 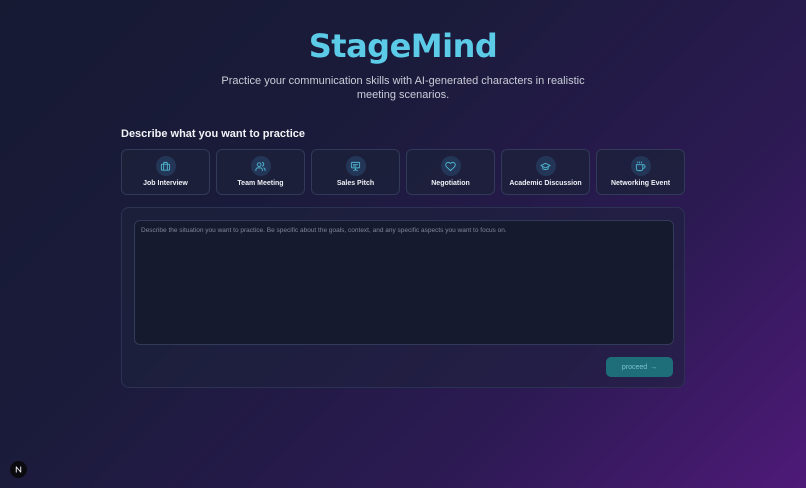 What do you see at coordinates (213, 134) in the screenshot?
I see `section-title: Describe what you want to practice` at bounding box center [213, 134].